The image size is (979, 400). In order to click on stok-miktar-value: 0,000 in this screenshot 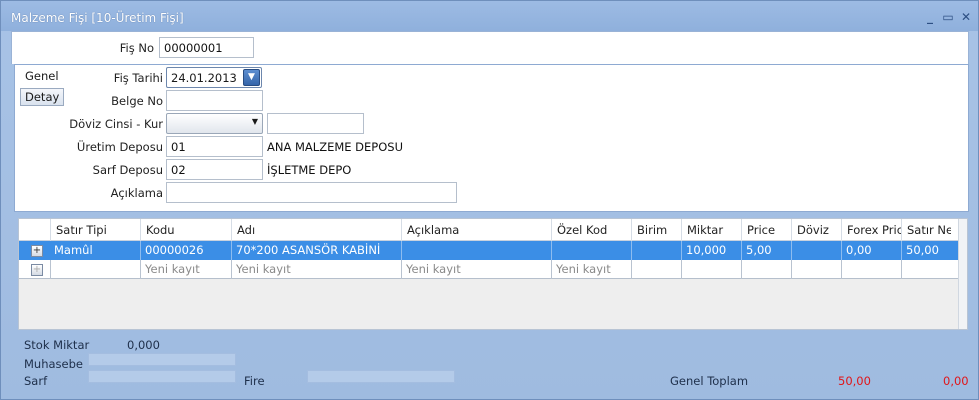, I will do `click(143, 345)`.